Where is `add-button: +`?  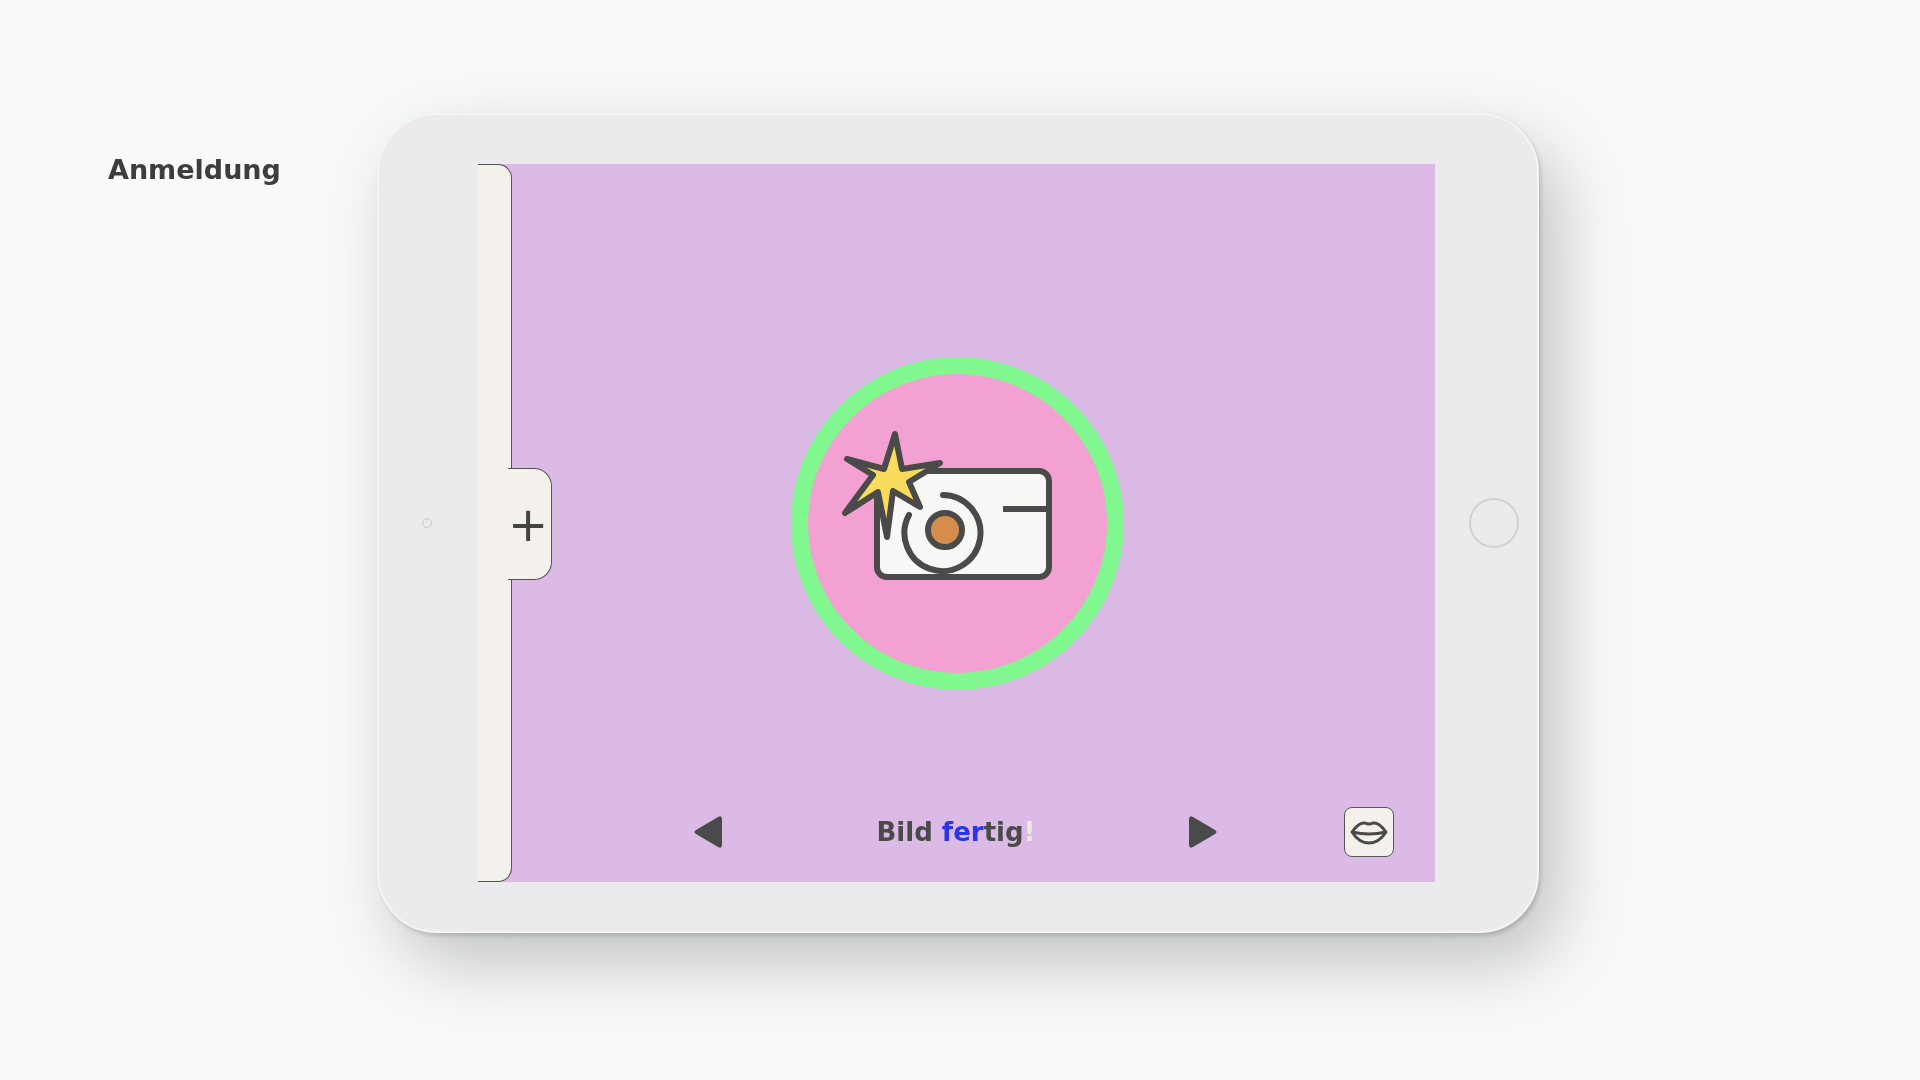
add-button: + is located at coordinates (530, 524).